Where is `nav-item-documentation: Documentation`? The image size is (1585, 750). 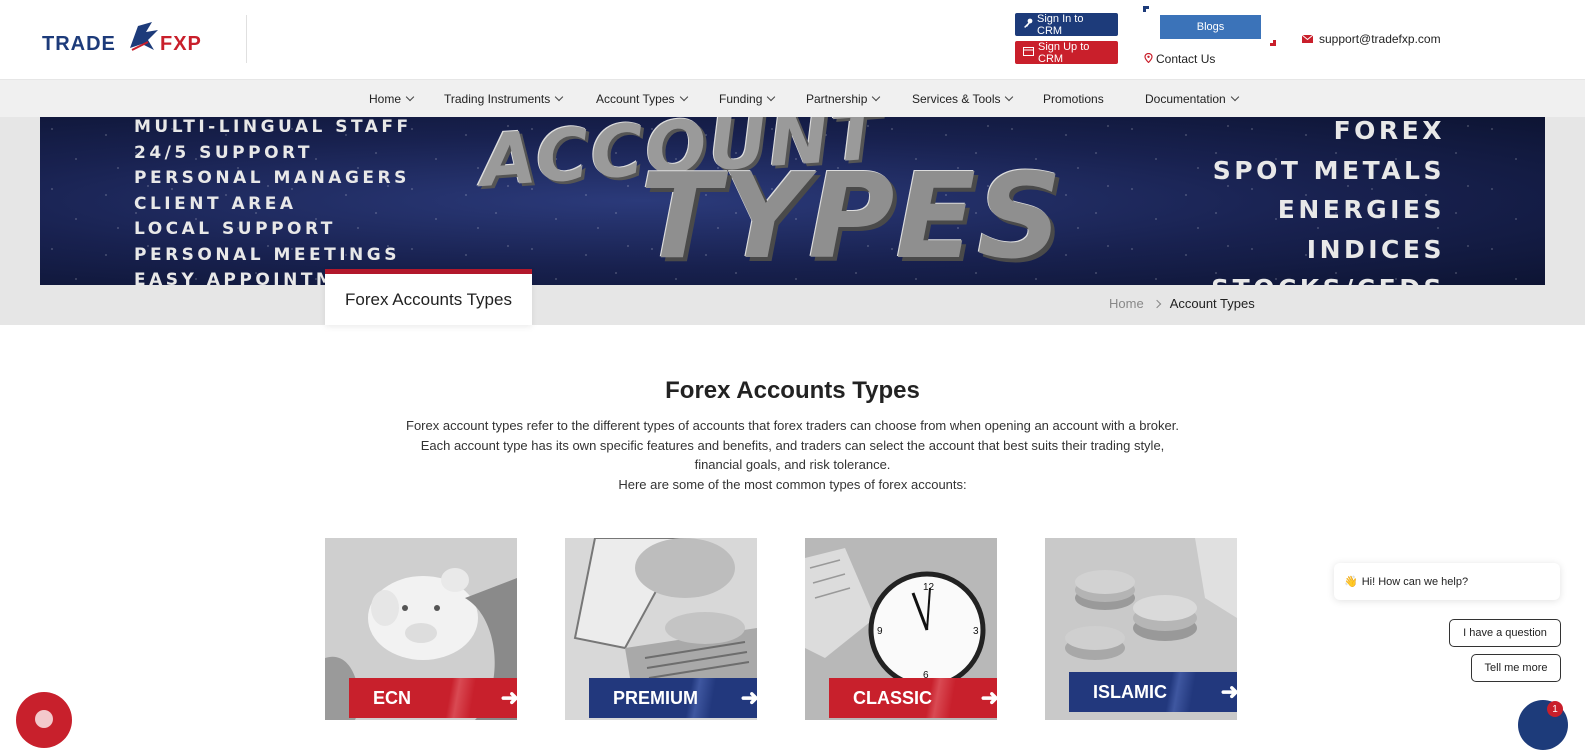
nav-item-documentation: Documentation is located at coordinates (1192, 98).